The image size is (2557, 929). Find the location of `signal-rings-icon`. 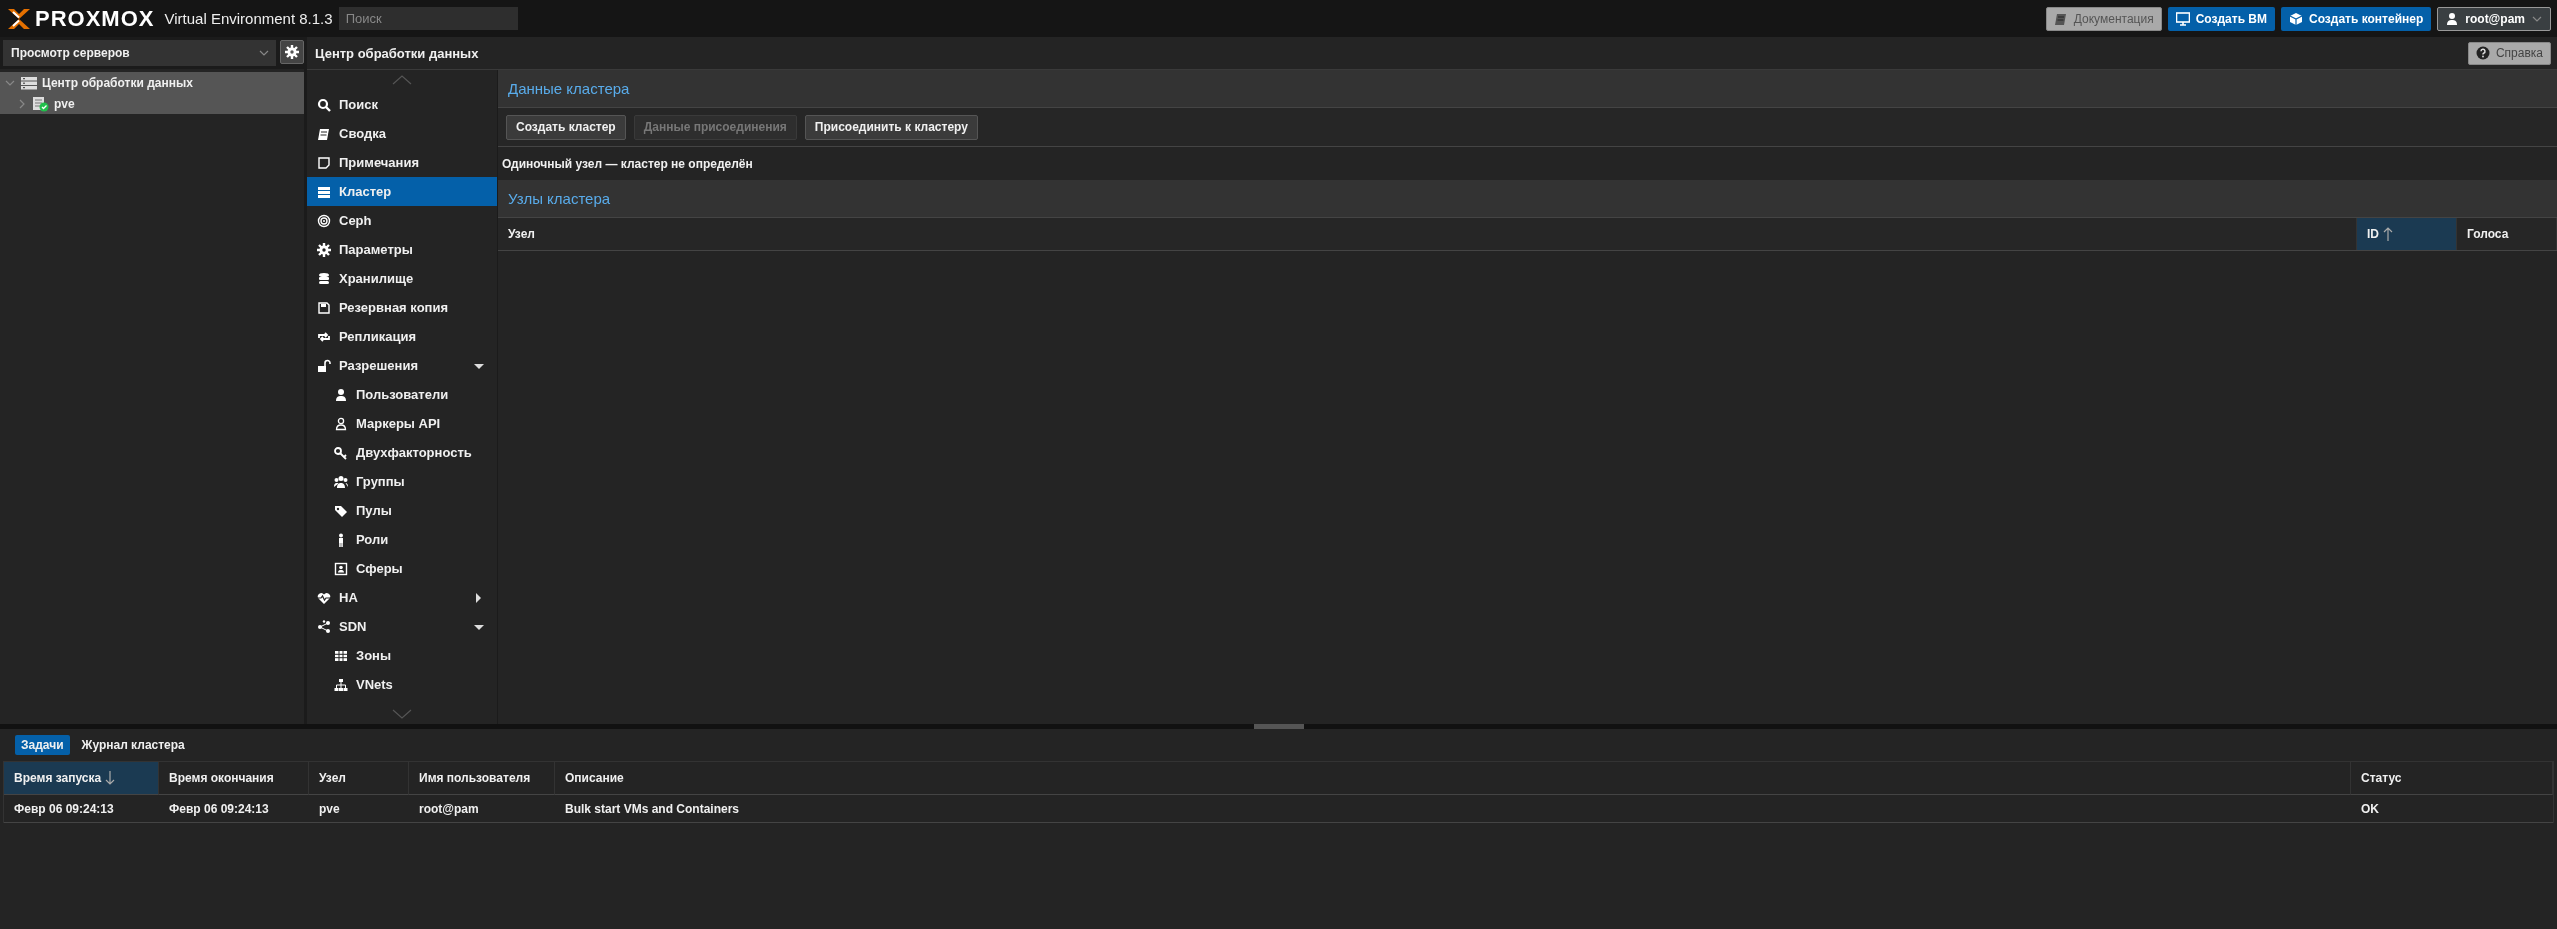

signal-rings-icon is located at coordinates (324, 220).